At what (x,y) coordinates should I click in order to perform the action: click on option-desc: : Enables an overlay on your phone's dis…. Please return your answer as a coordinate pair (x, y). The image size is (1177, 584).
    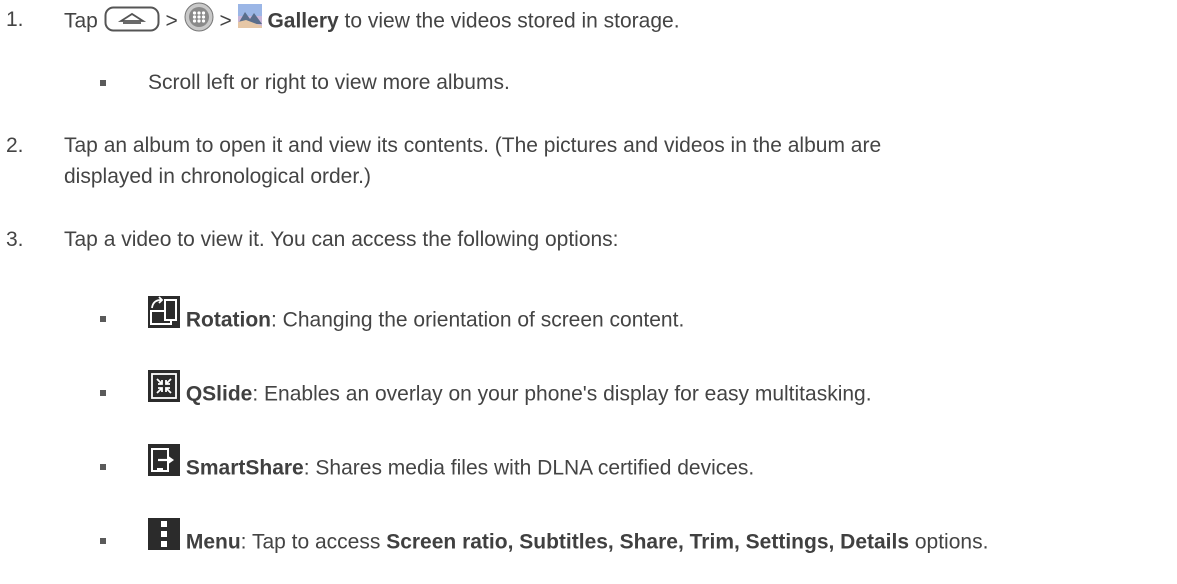
    Looking at the image, I should click on (562, 394).